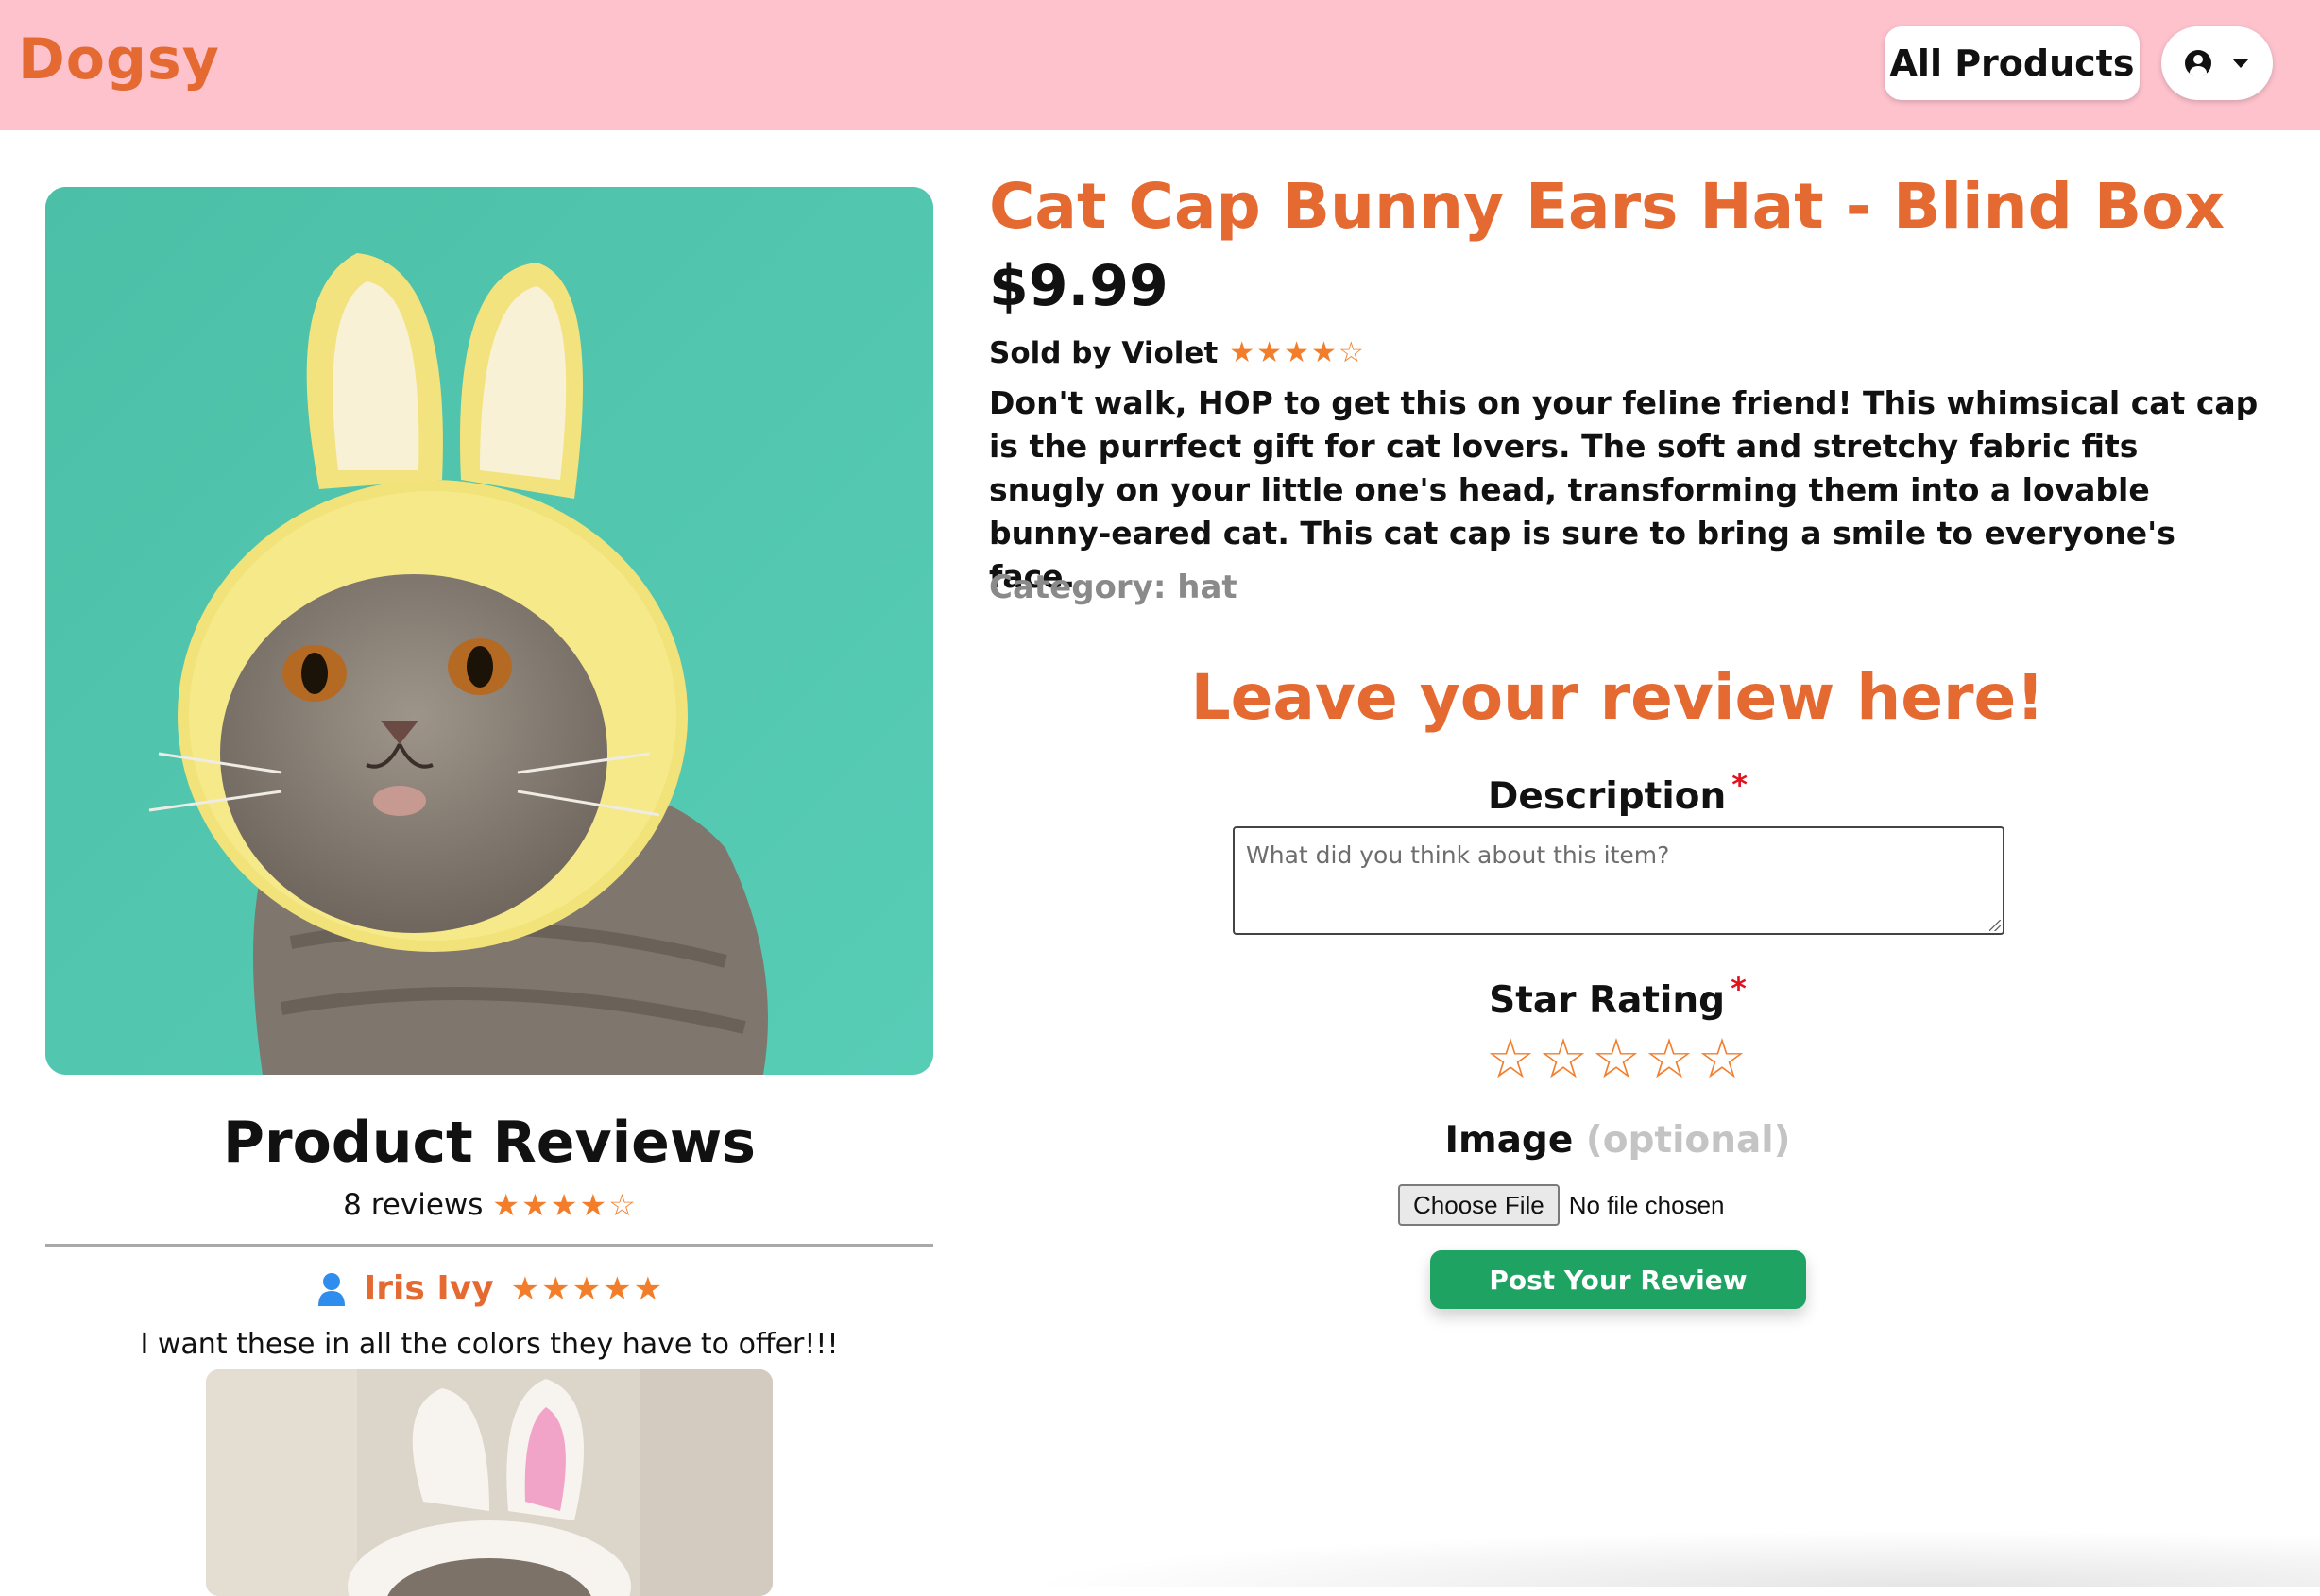  What do you see at coordinates (489, 1482) in the screenshot?
I see `review-image` at bounding box center [489, 1482].